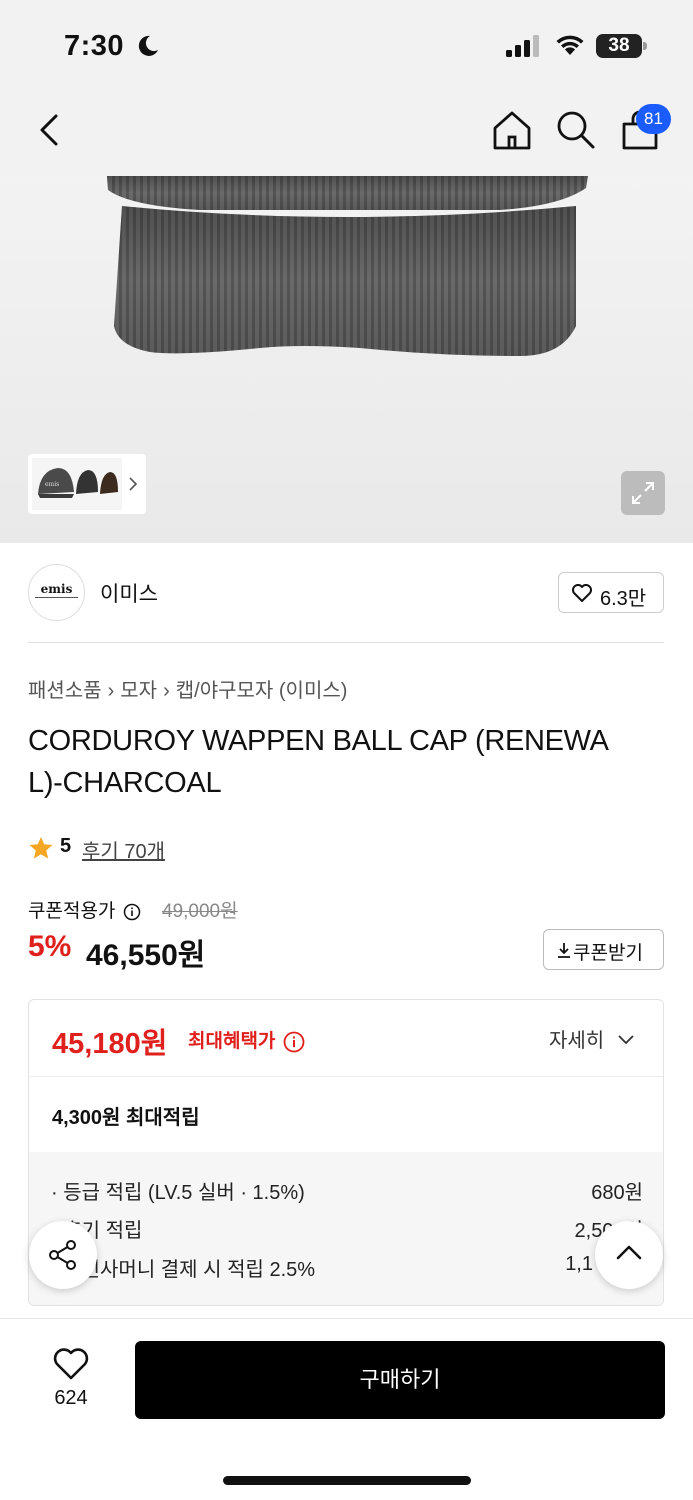 This screenshot has height=1500, width=693. Describe the element at coordinates (653, 119) in the screenshot. I see `cart-count-badge: 81` at that location.